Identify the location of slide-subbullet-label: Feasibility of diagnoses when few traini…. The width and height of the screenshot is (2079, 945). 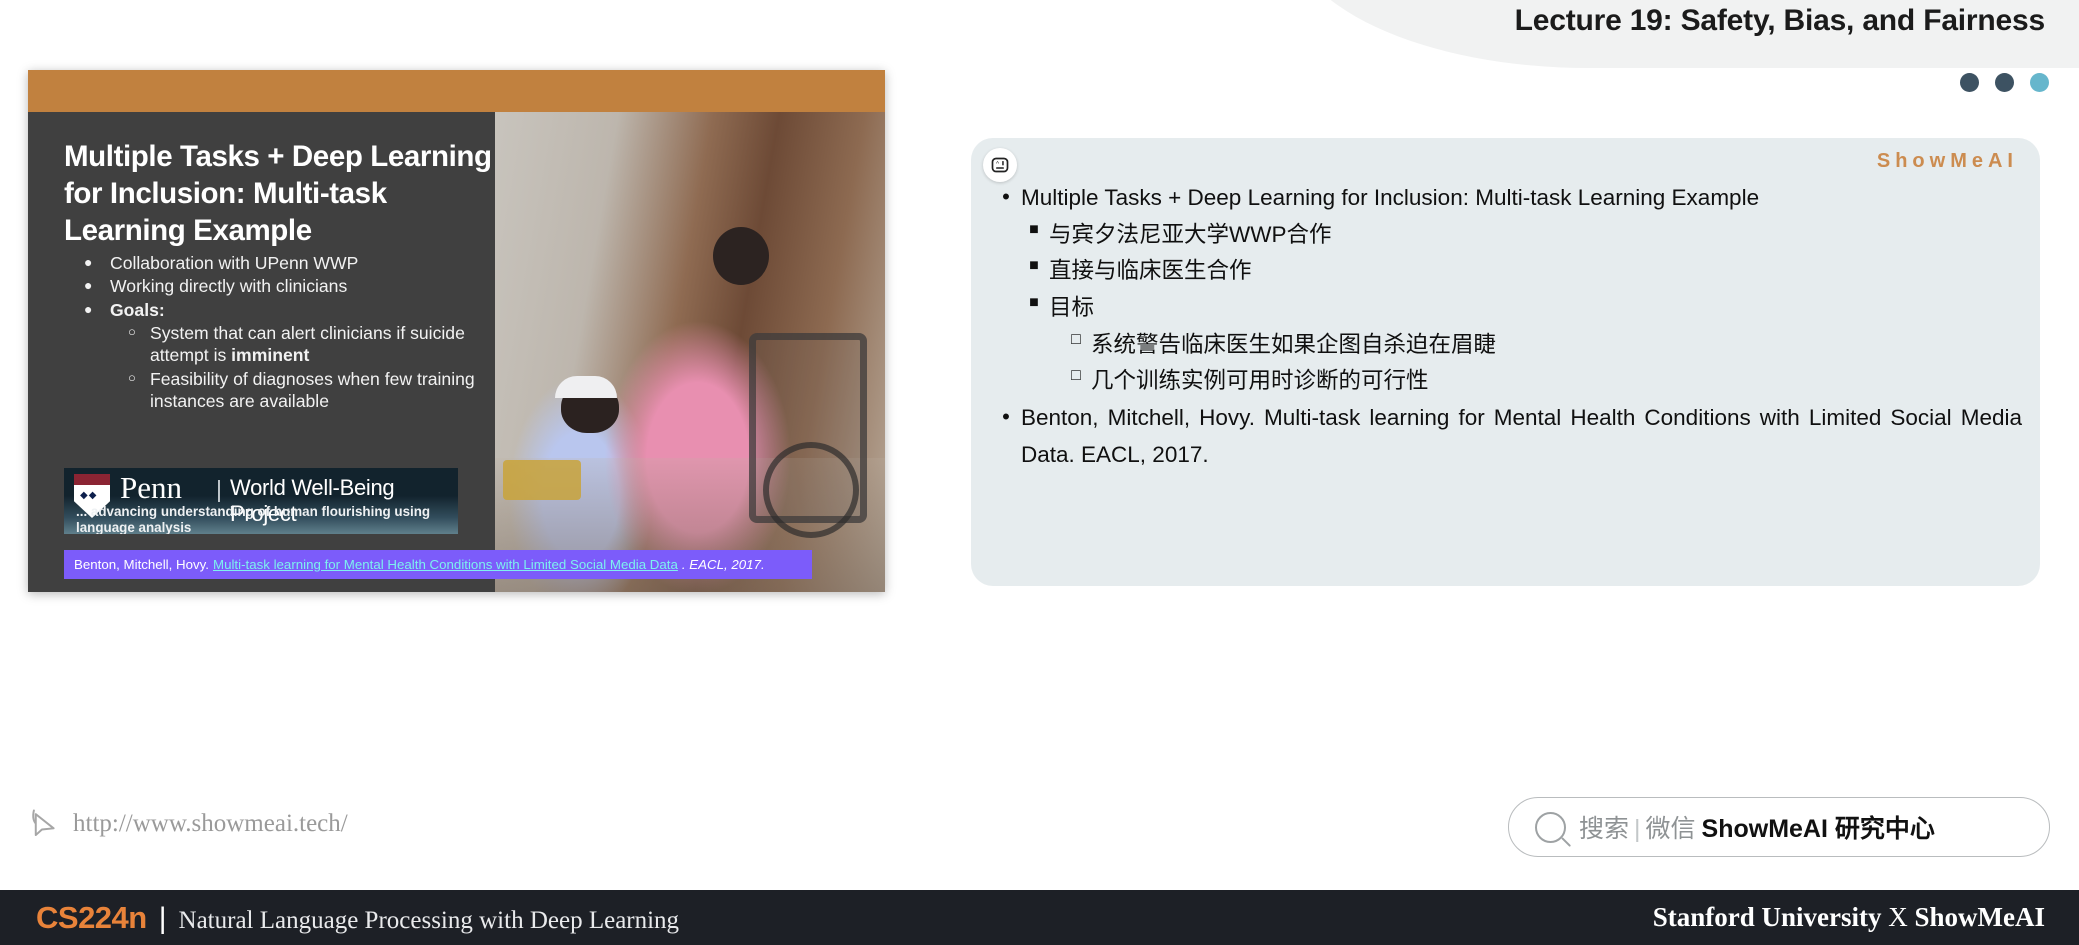
(312, 390).